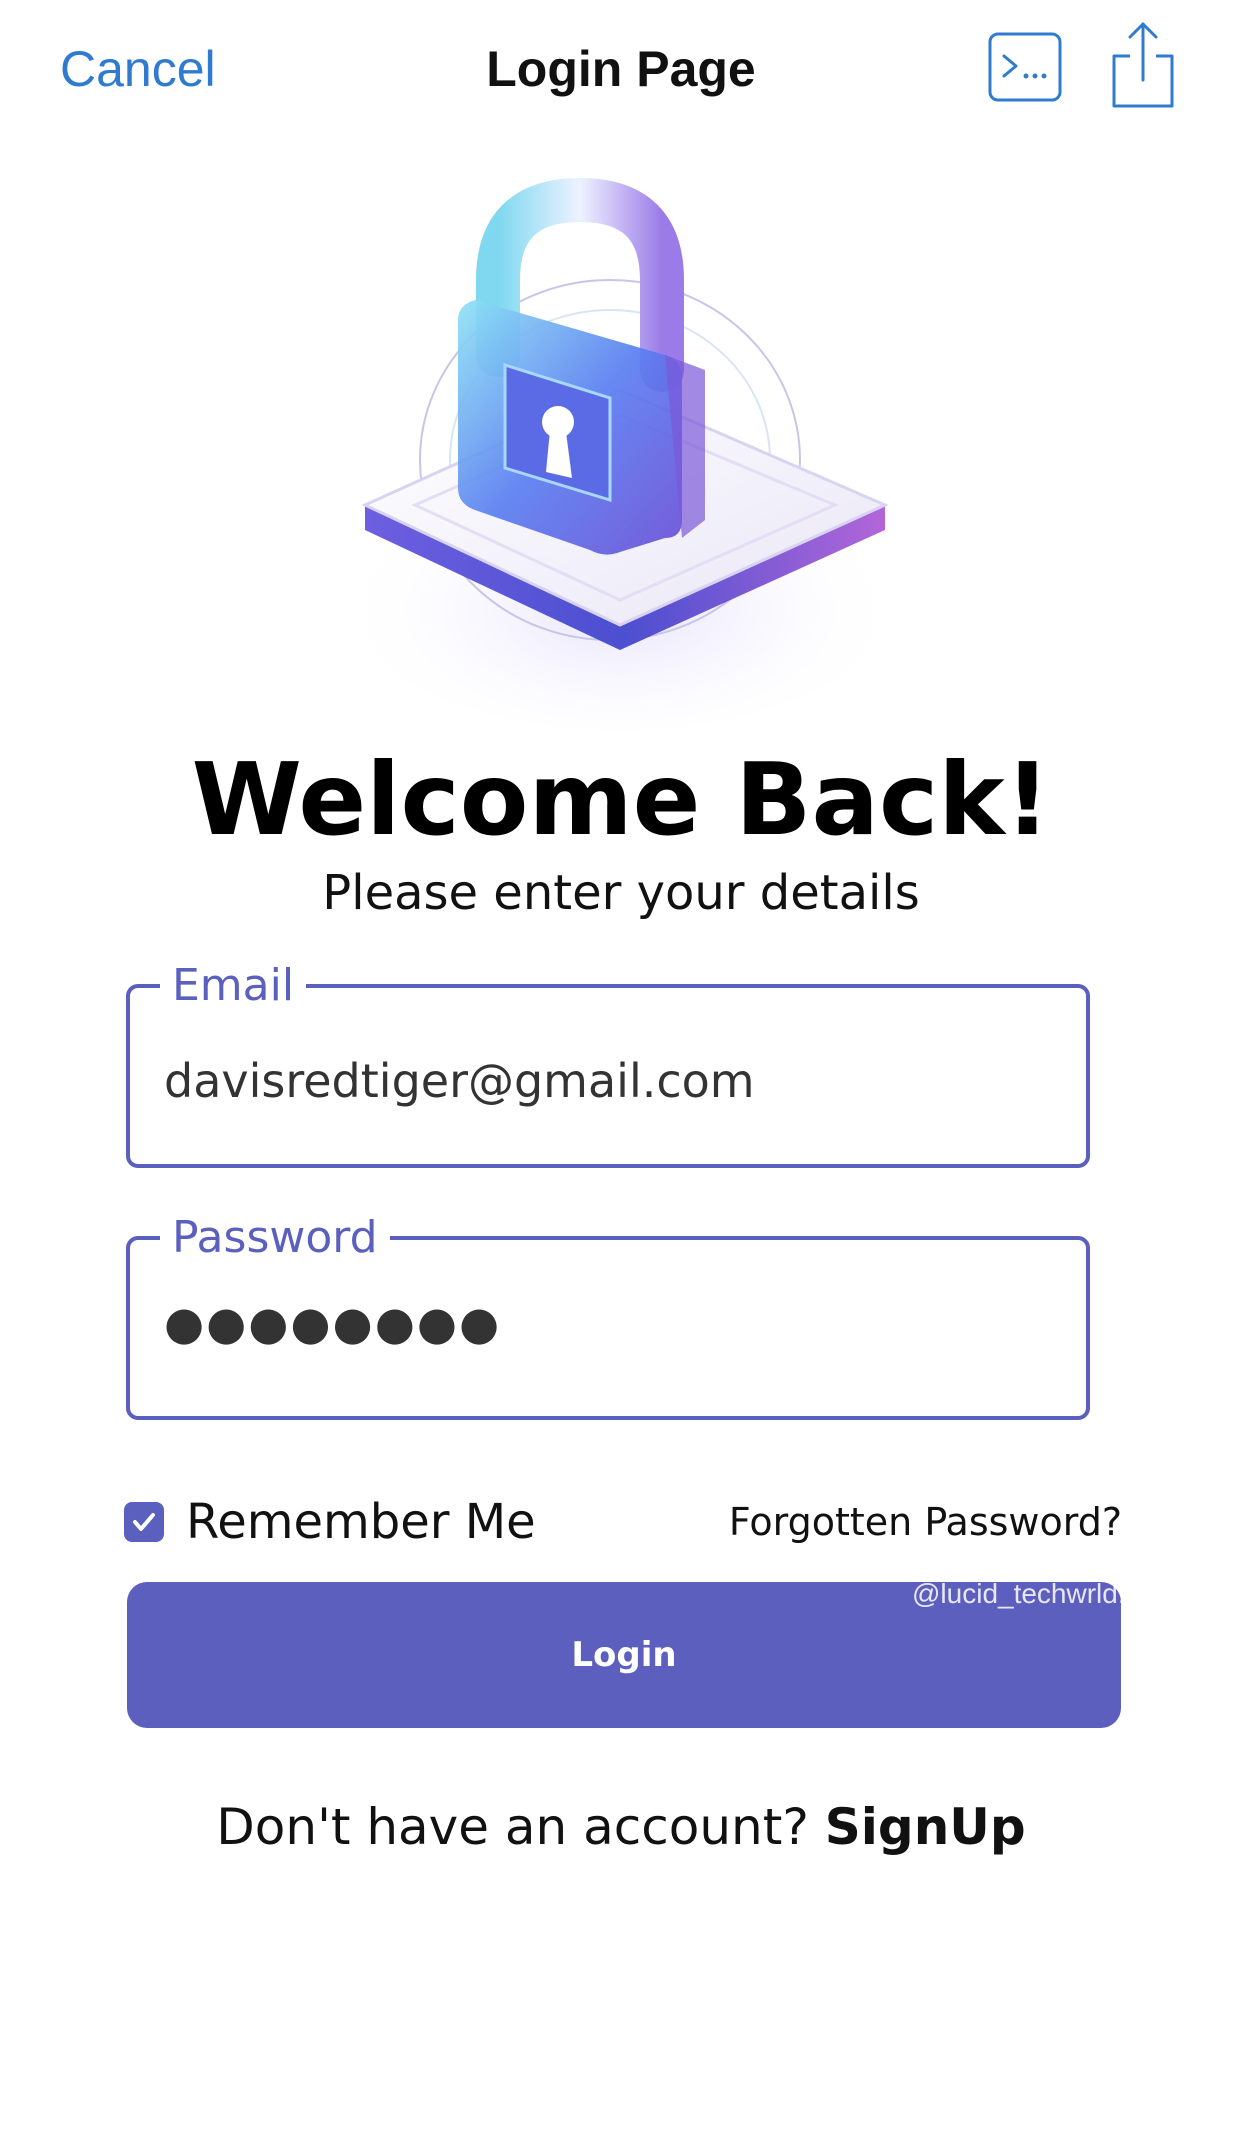 The height and width of the screenshot is (2152, 1242). What do you see at coordinates (275, 1238) in the screenshot?
I see `password-label: Password` at bounding box center [275, 1238].